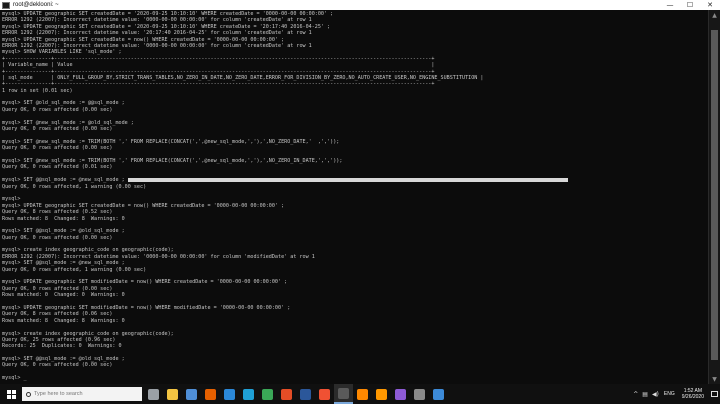 The image size is (720, 404). I want to click on start-button, so click(11, 394).